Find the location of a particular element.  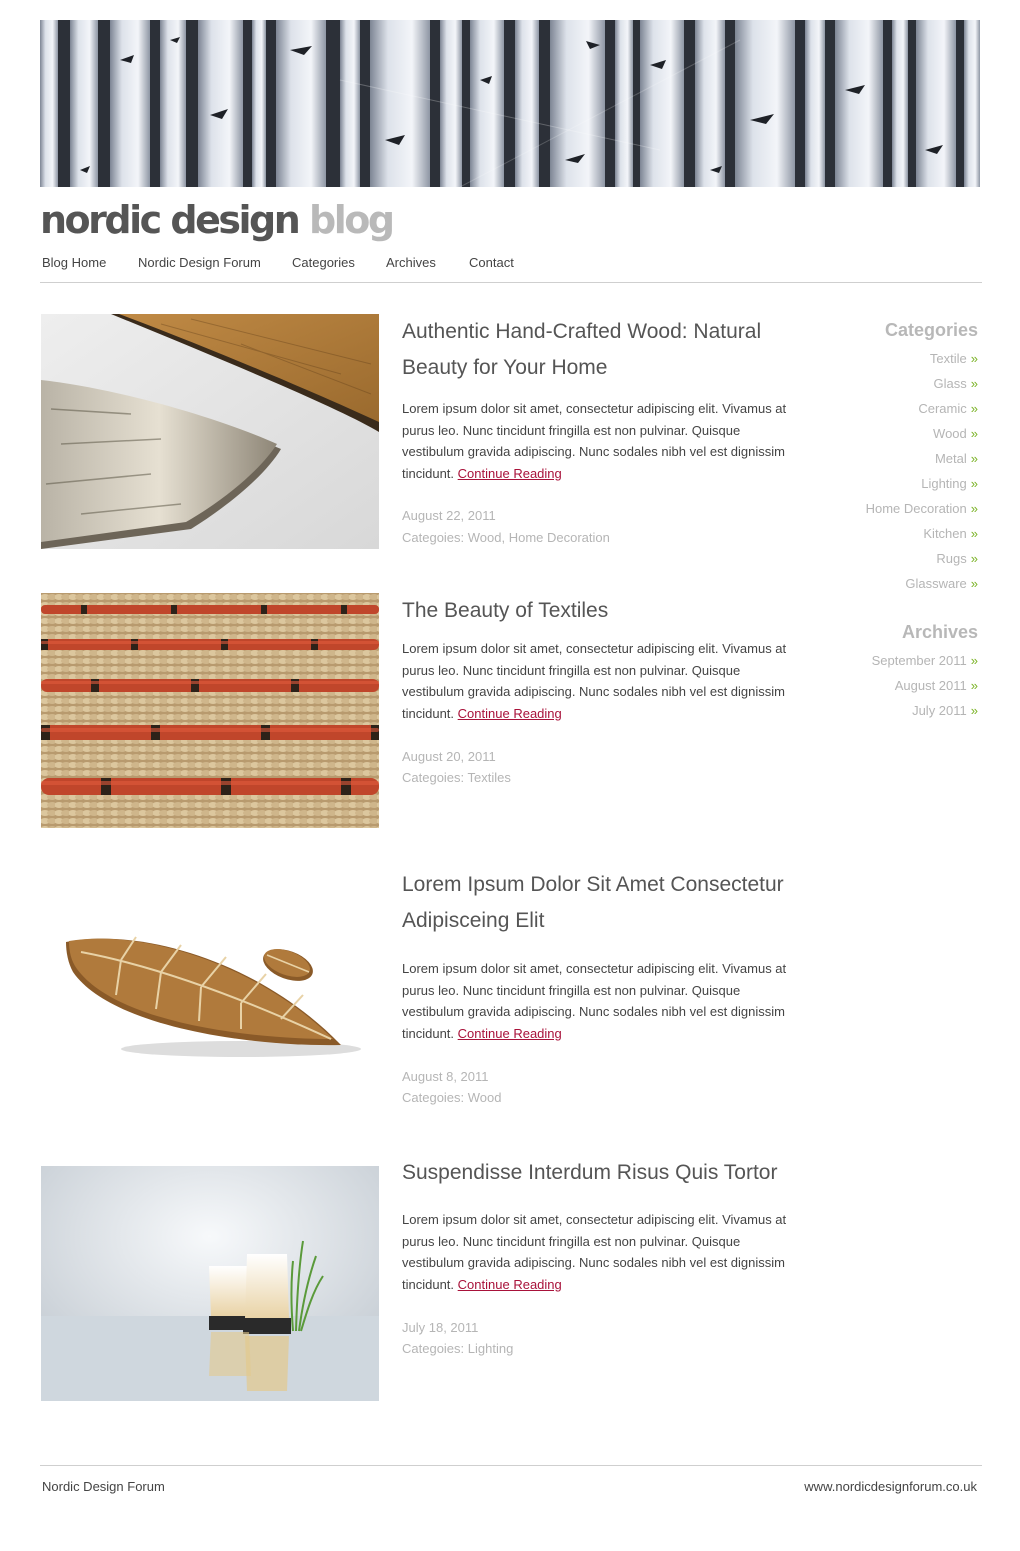

category-item: Lighting» is located at coordinates (878, 483).